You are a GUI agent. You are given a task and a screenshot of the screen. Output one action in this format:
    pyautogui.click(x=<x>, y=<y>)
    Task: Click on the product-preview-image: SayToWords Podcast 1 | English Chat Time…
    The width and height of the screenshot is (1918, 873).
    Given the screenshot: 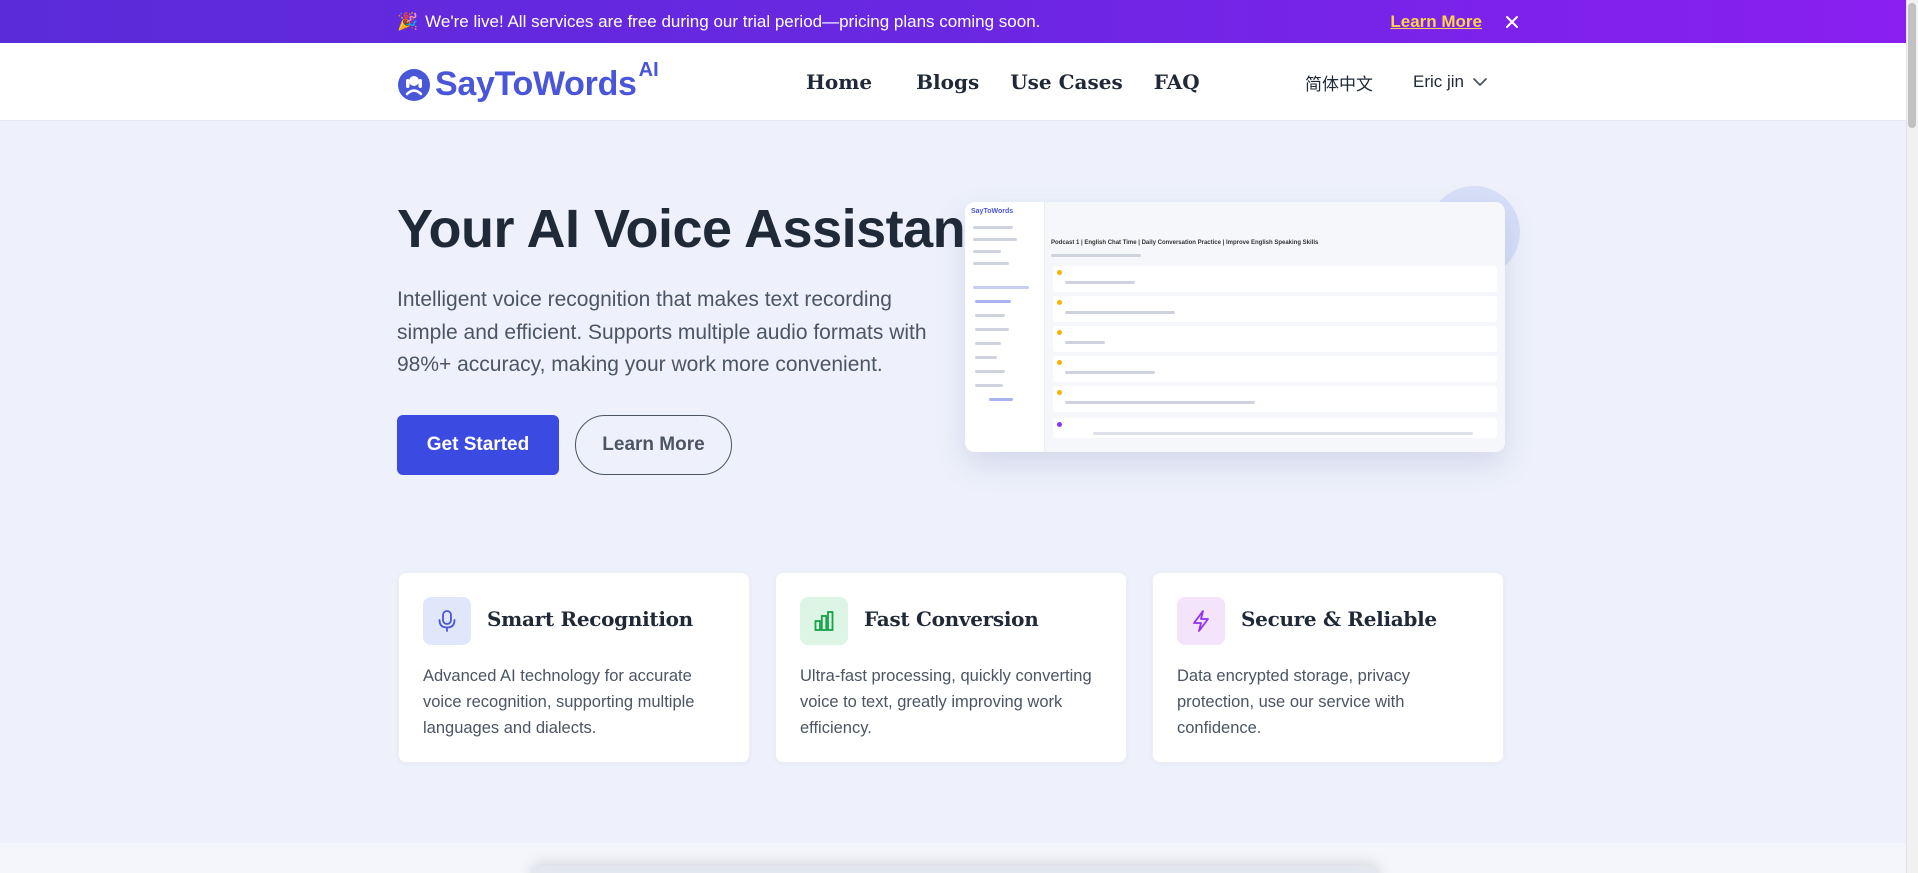 What is the action you would take?
    pyautogui.click(x=1235, y=327)
    